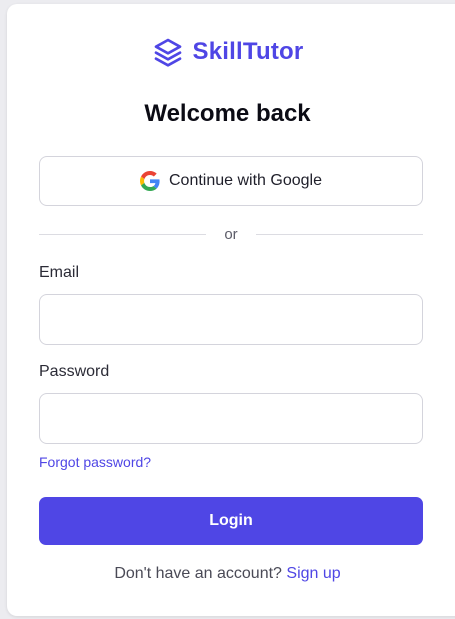  I want to click on layers-icon, so click(167, 52).